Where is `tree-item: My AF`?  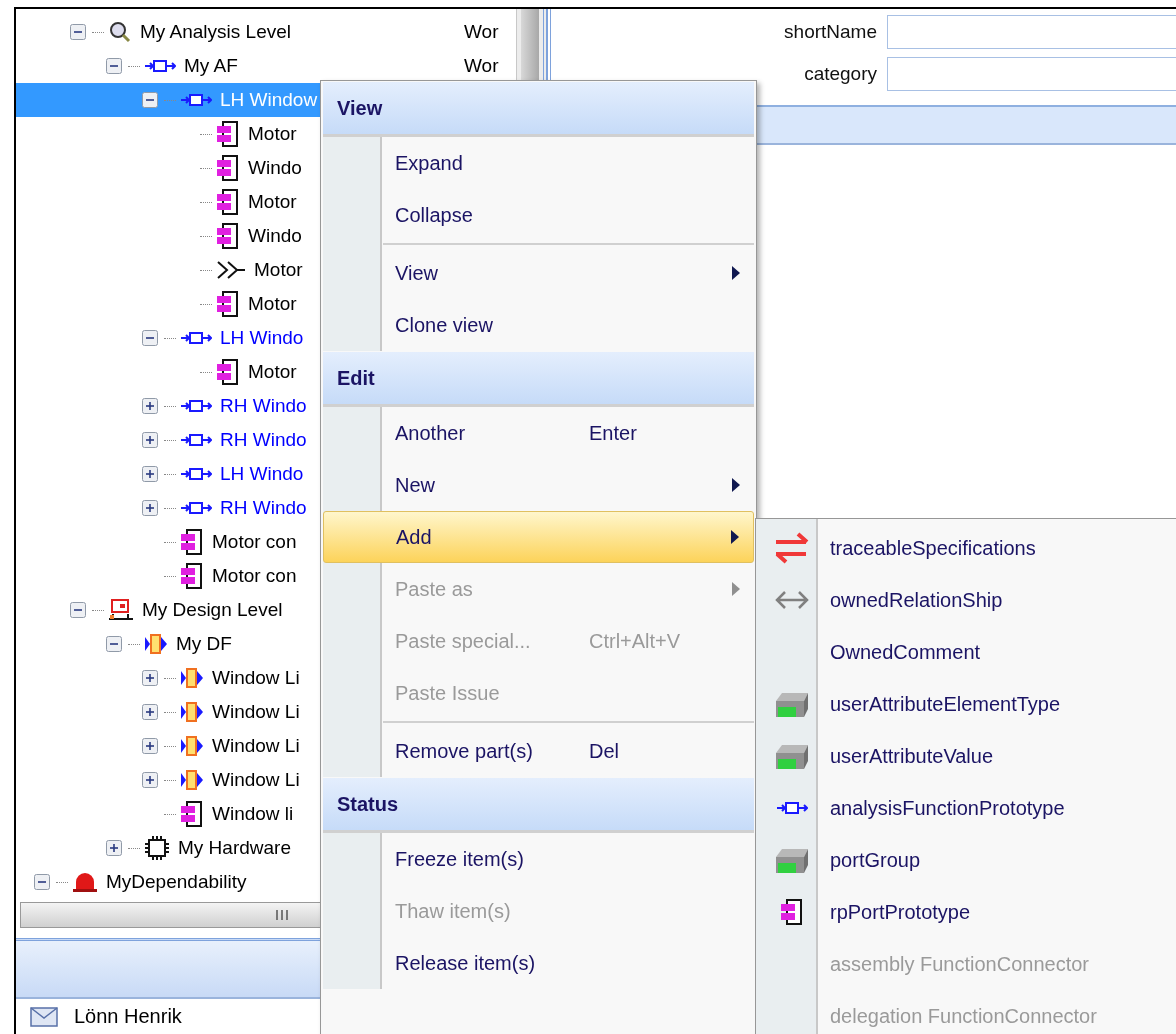 tree-item: My AF is located at coordinates (240, 66).